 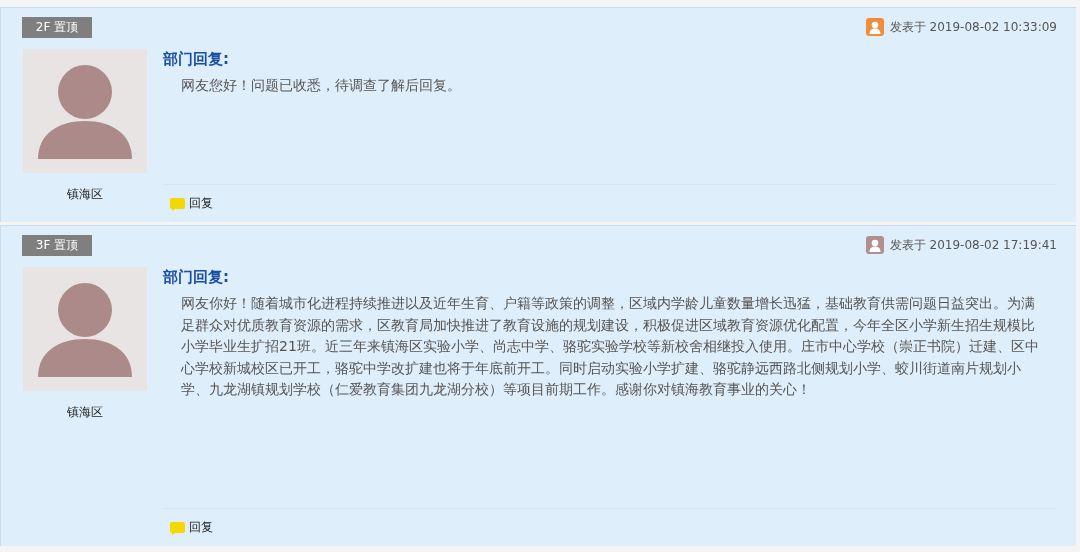 What do you see at coordinates (973, 27) in the screenshot?
I see `post-time: 发表于 2019-08-02 10:33:09` at bounding box center [973, 27].